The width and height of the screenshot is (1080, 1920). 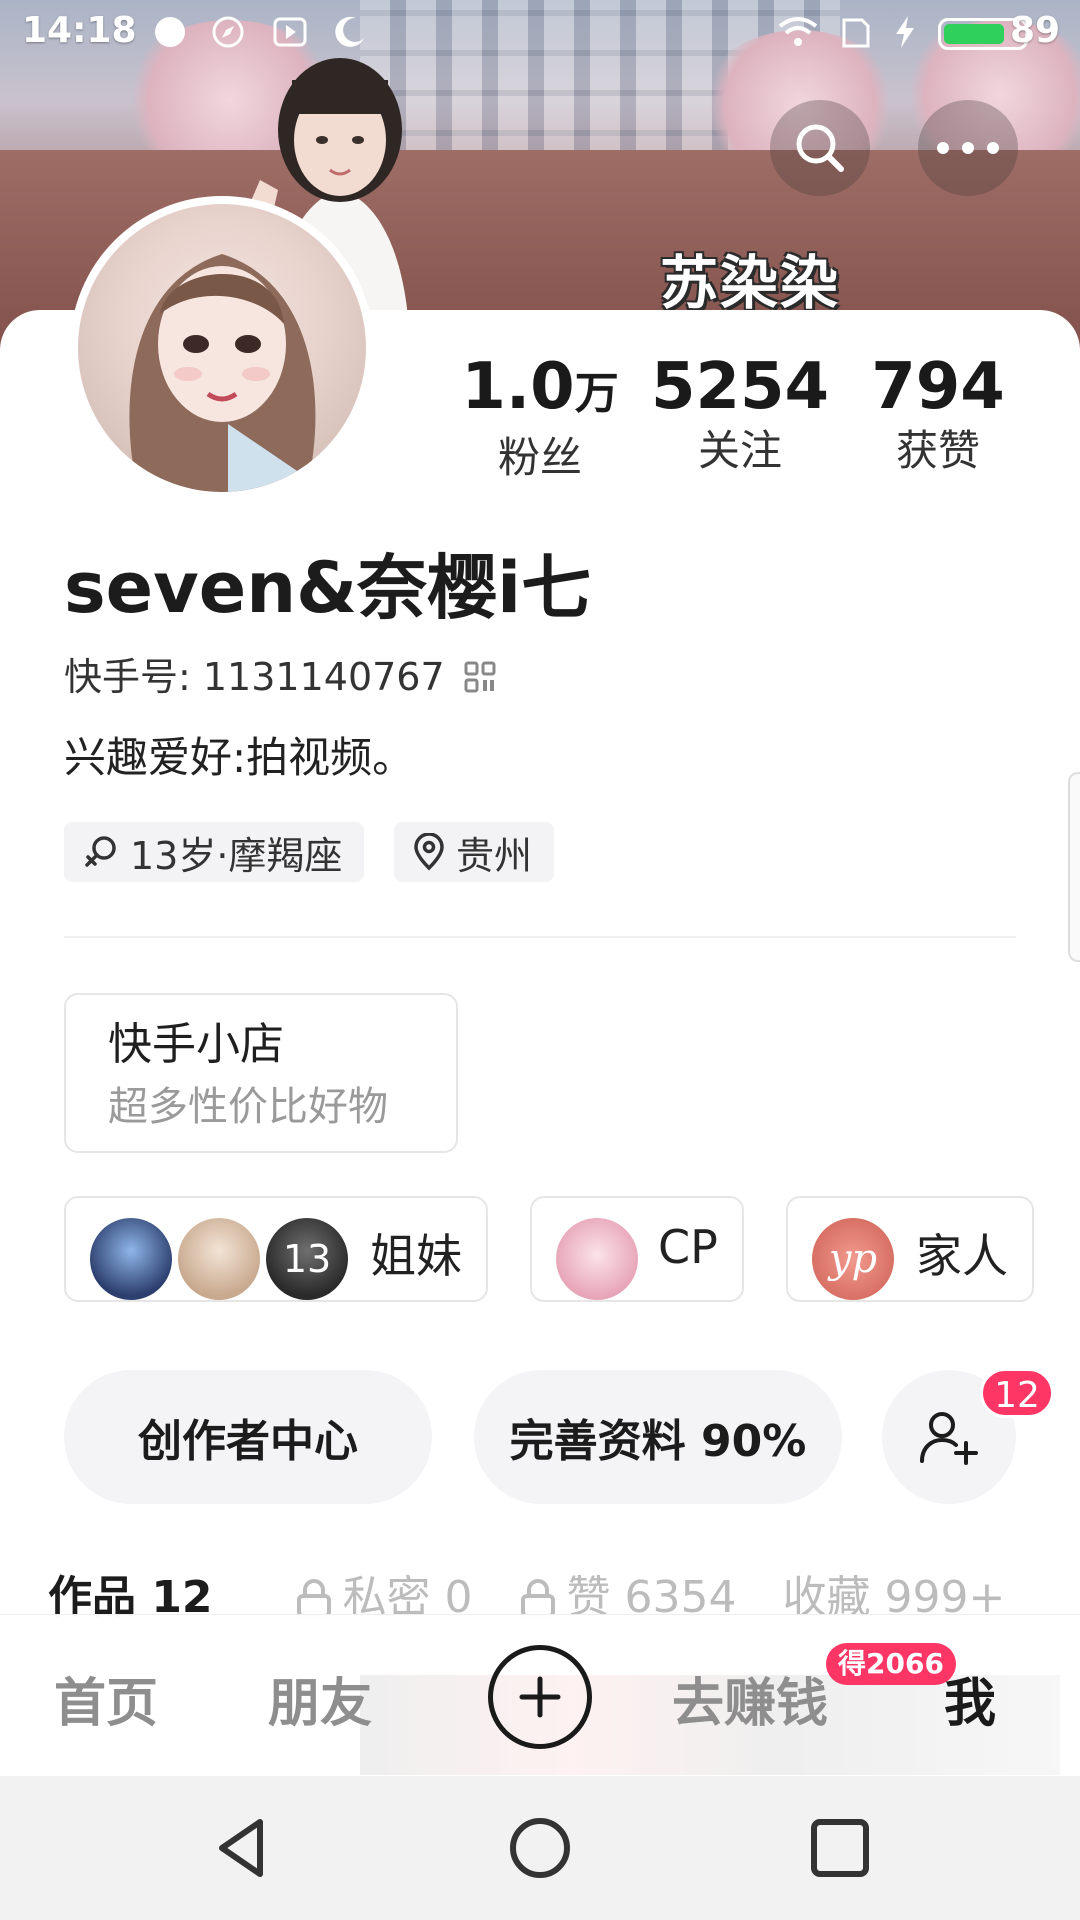 I want to click on stat-likes: 794 获赞, so click(x=938, y=414).